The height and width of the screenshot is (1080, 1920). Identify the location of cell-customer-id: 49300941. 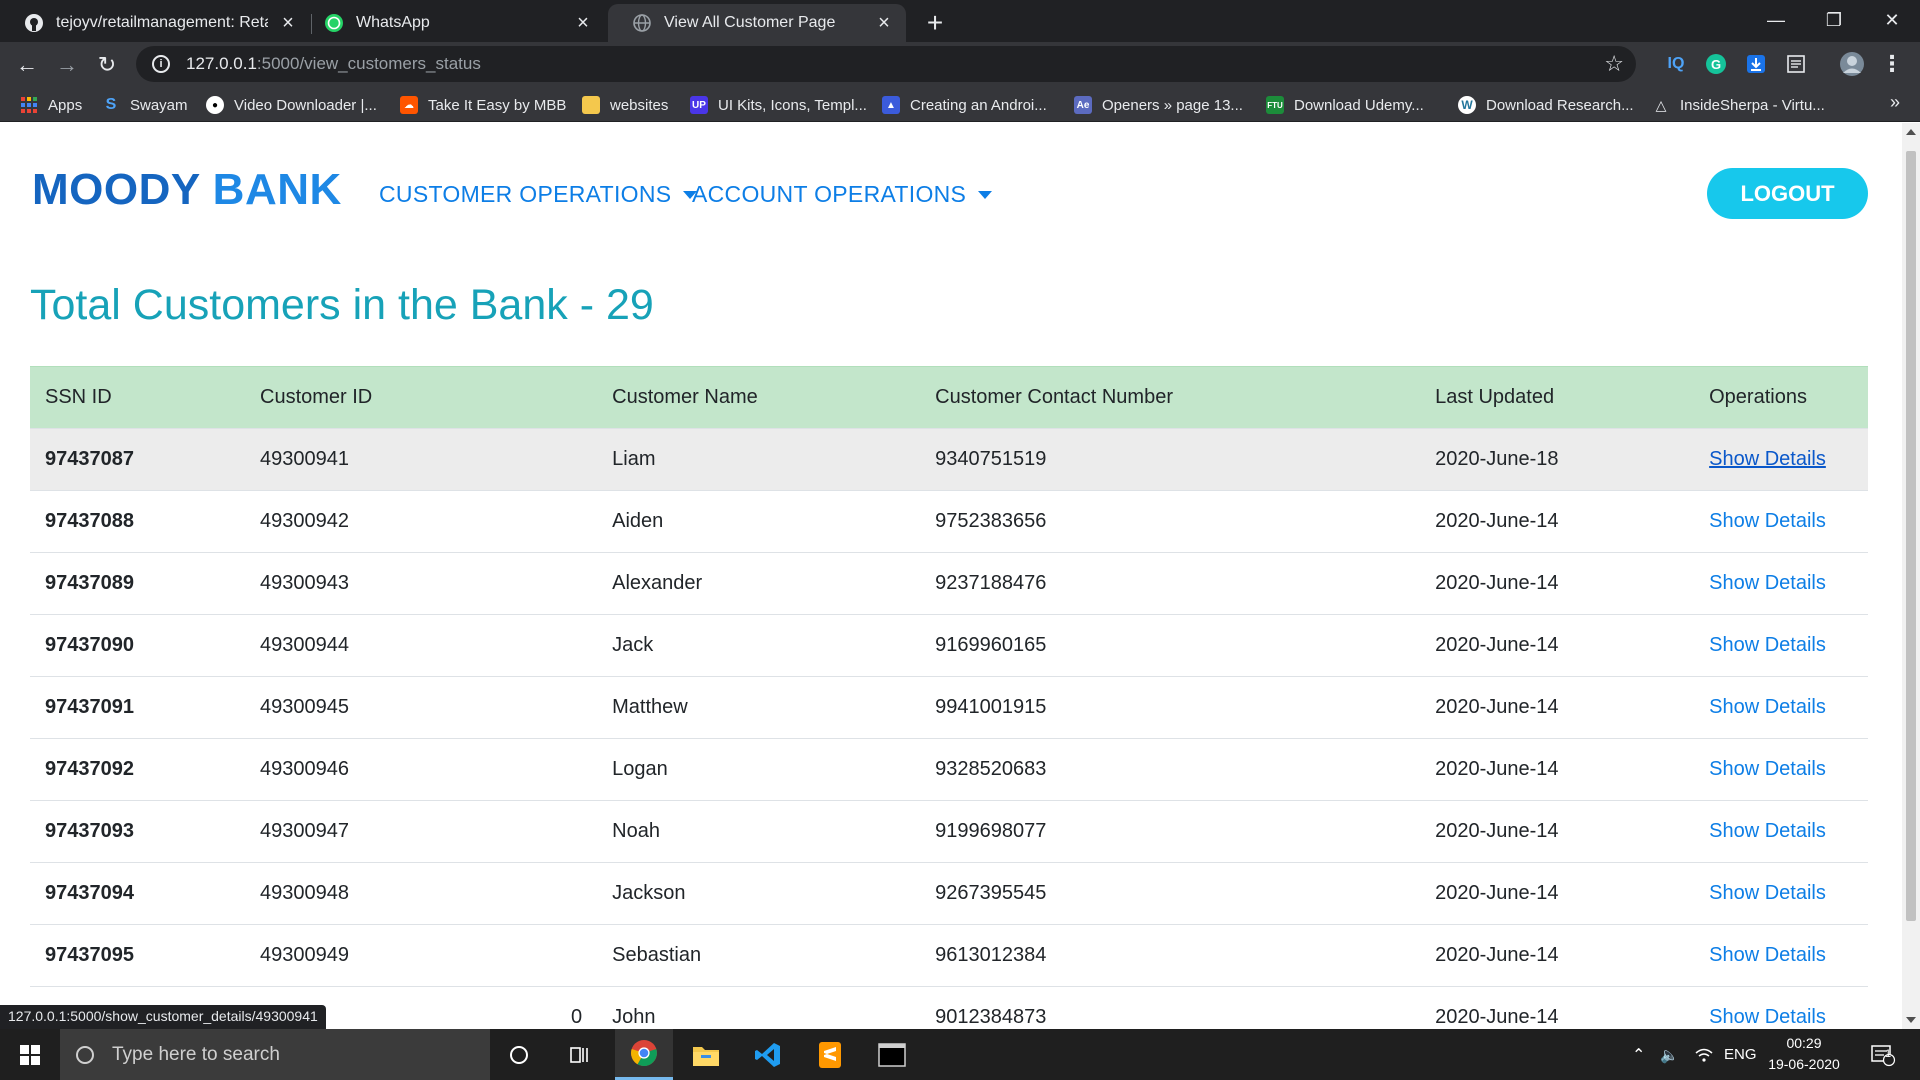
(421, 459).